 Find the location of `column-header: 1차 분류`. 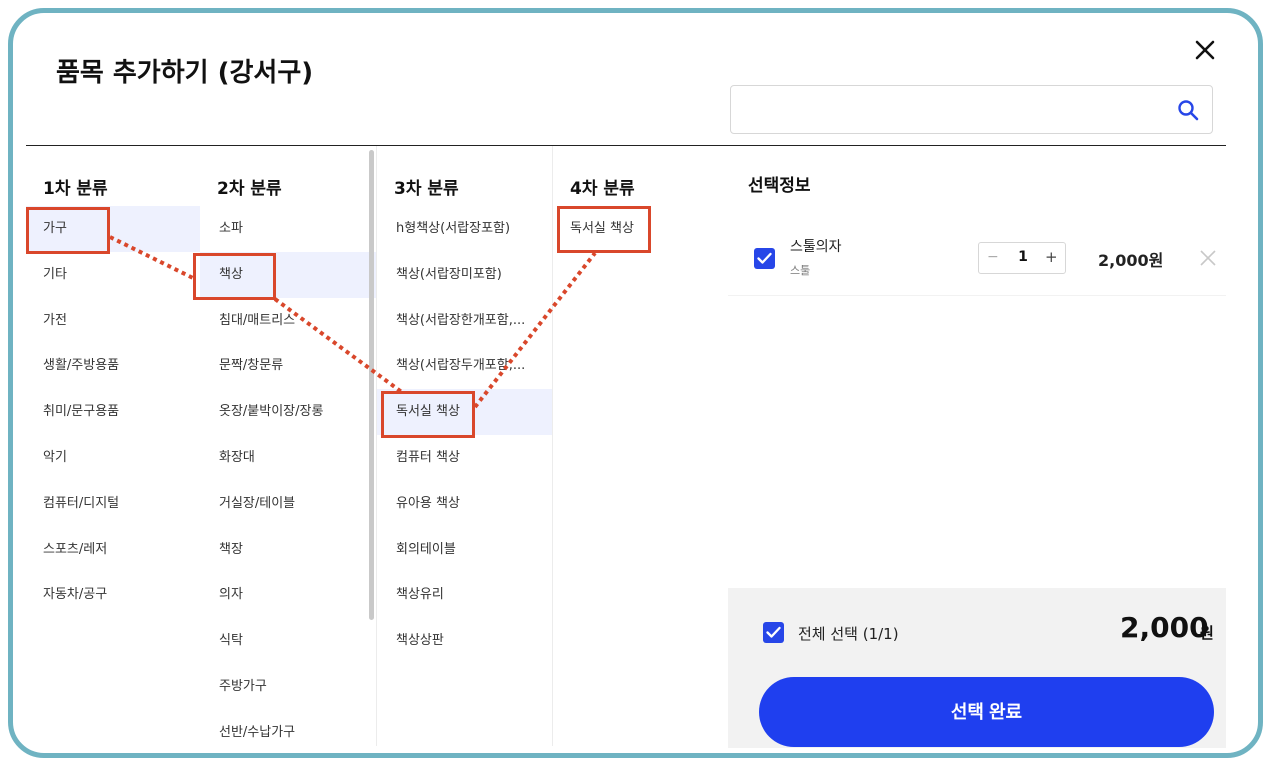

column-header: 1차 분류 is located at coordinates (75, 189).